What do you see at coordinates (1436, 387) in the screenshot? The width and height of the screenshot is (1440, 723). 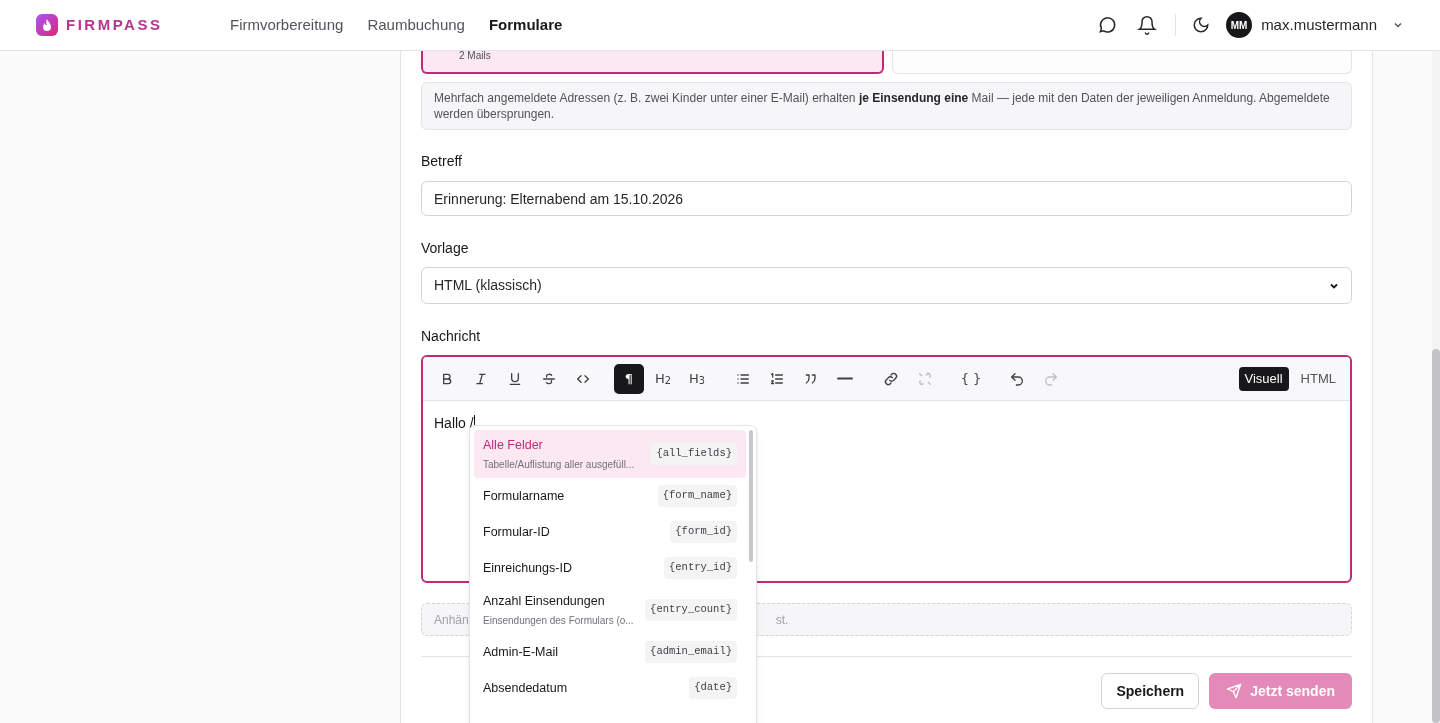 I see `scrollbar` at bounding box center [1436, 387].